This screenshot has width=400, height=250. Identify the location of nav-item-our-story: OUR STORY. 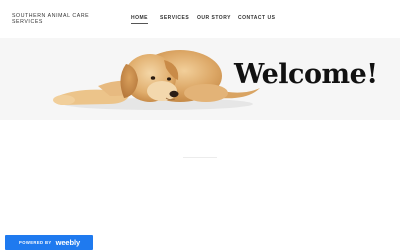
(214, 18).